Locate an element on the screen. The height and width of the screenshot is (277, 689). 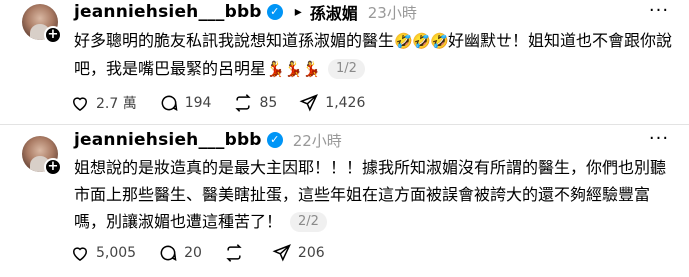
post-divider is located at coordinates (344, 124).